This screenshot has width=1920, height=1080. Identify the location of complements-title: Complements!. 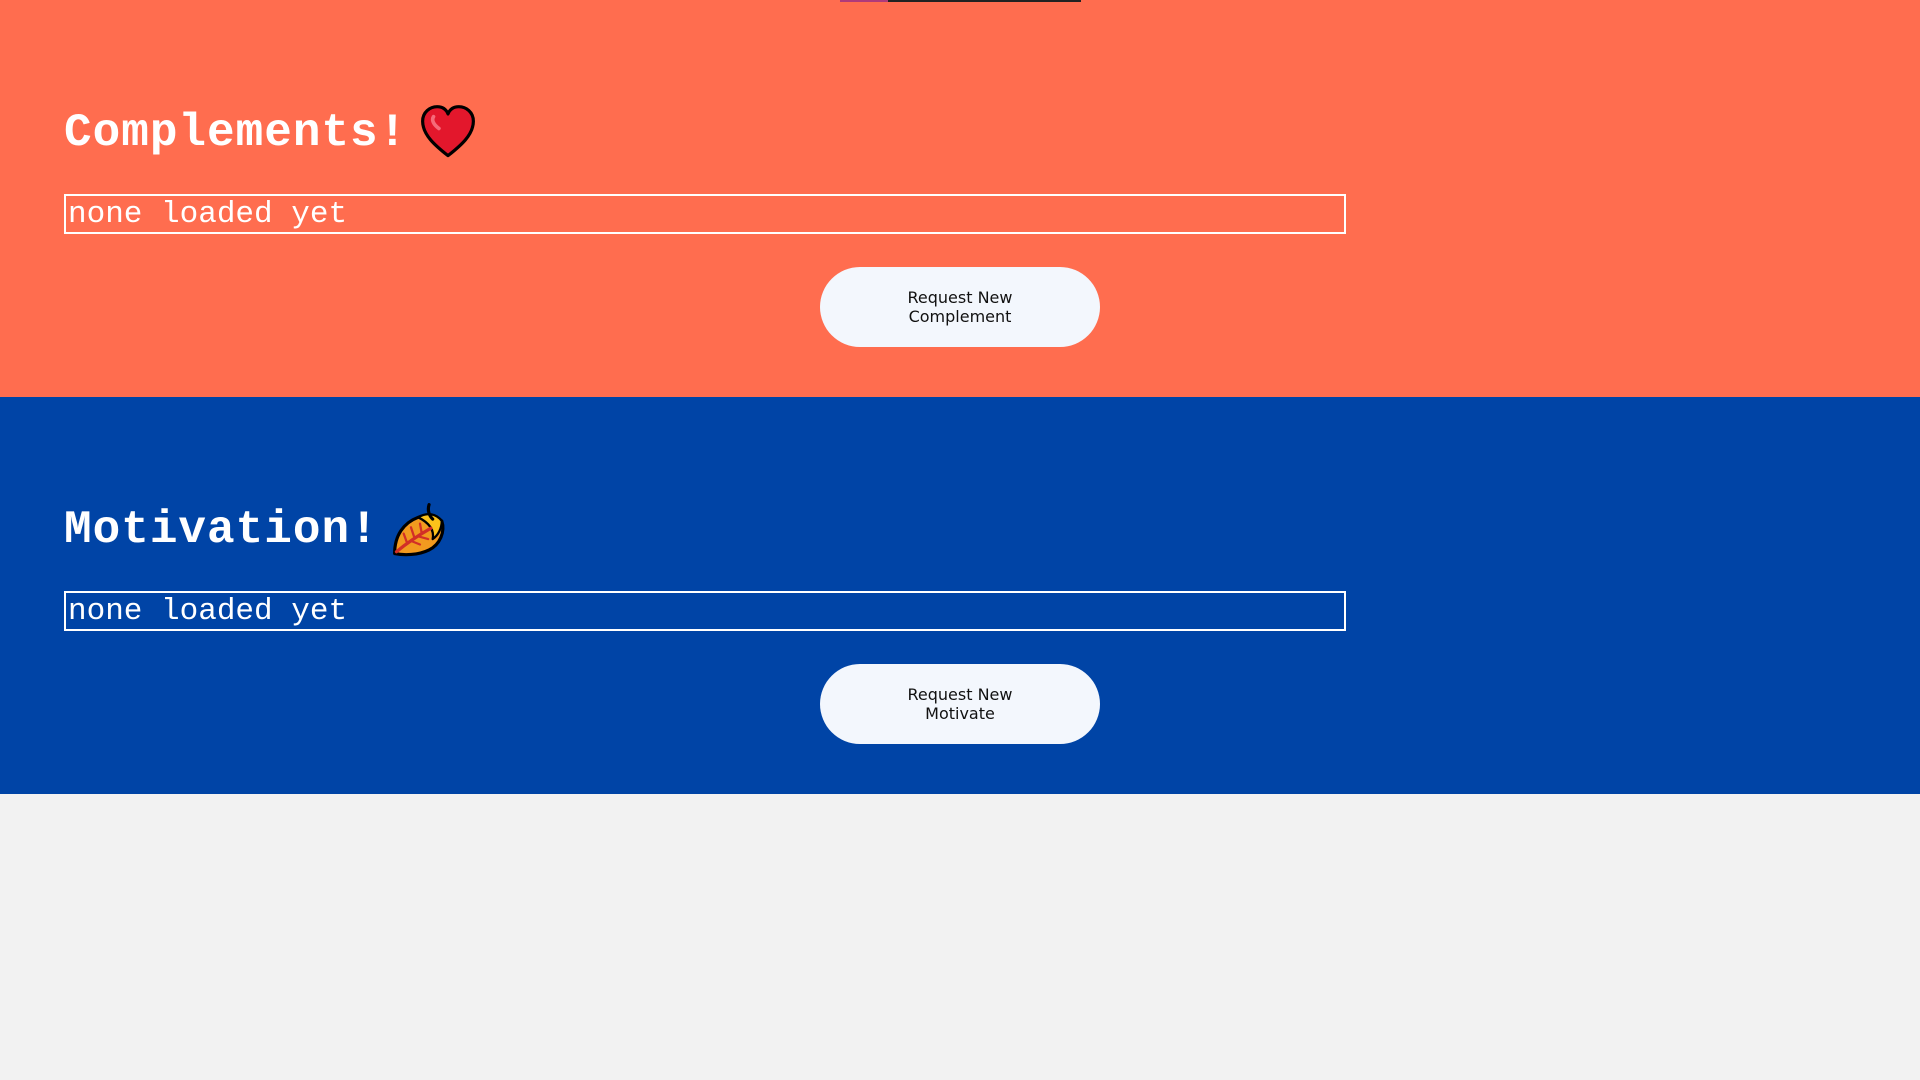
(236, 133).